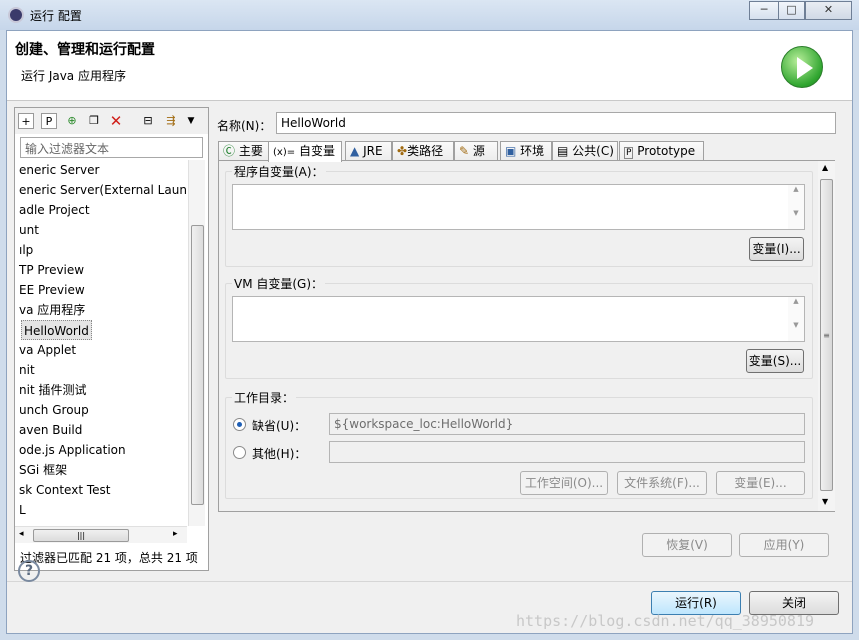 The width and height of the screenshot is (859, 640). I want to click on new-prototype-icon: P, so click(49, 121).